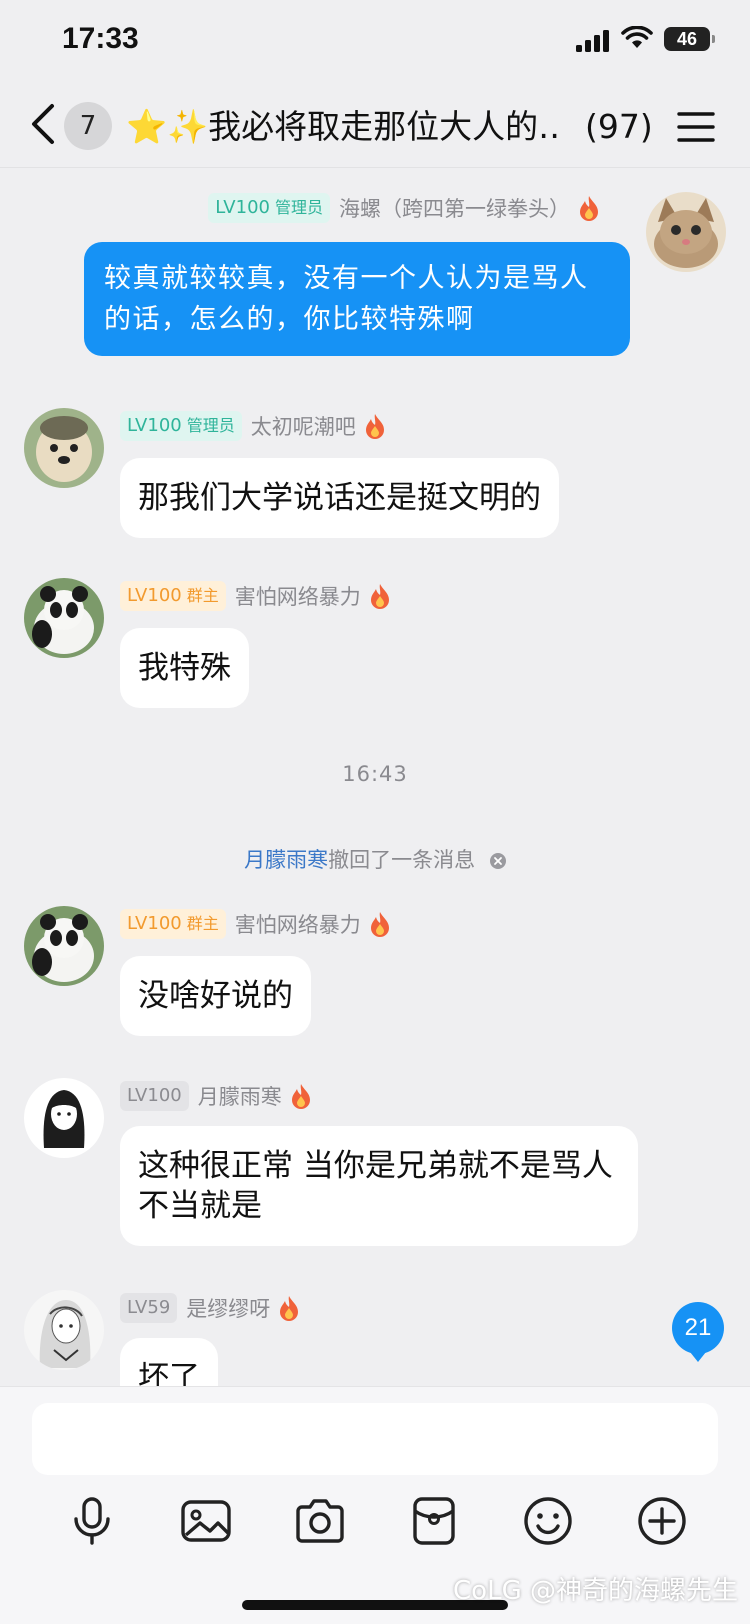 This screenshot has width=750, height=1624. I want to click on sender-name: 月朦雨寒, so click(240, 1096).